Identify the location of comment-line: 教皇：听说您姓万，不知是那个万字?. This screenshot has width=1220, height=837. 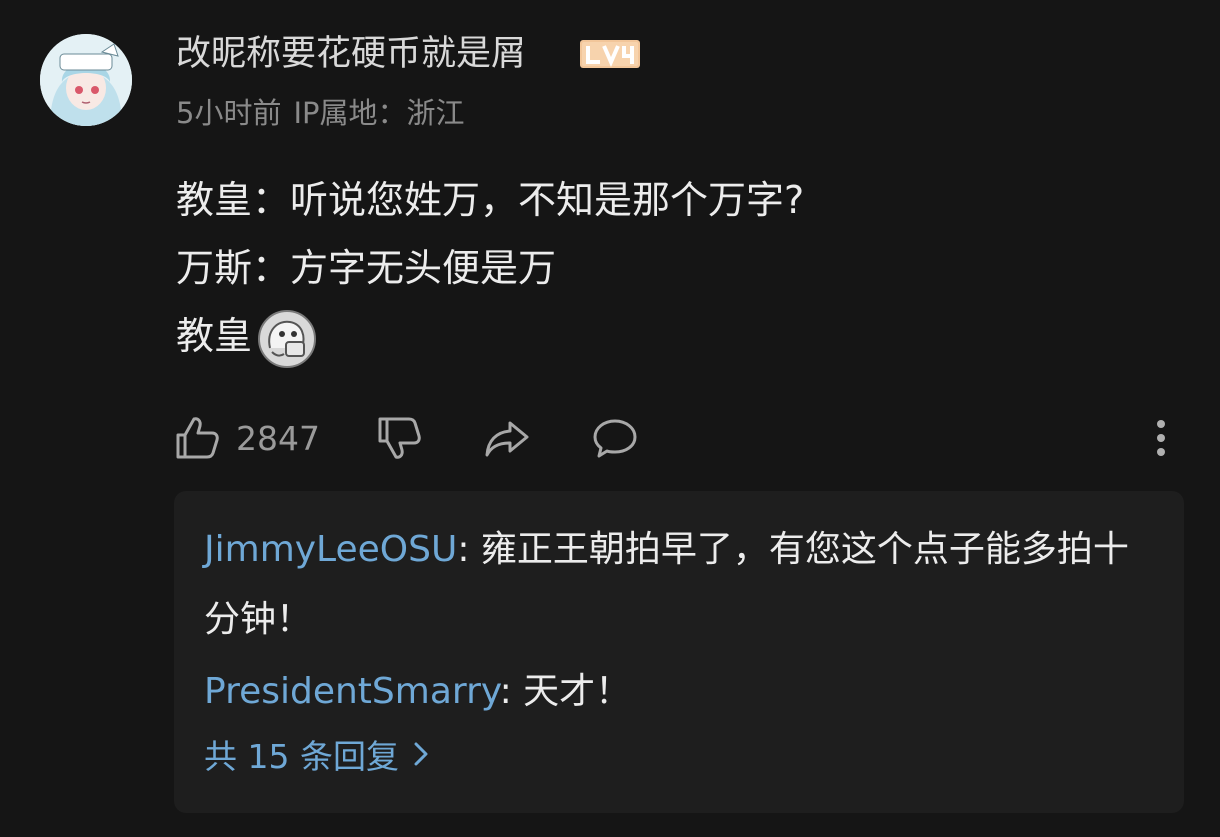
(490, 200).